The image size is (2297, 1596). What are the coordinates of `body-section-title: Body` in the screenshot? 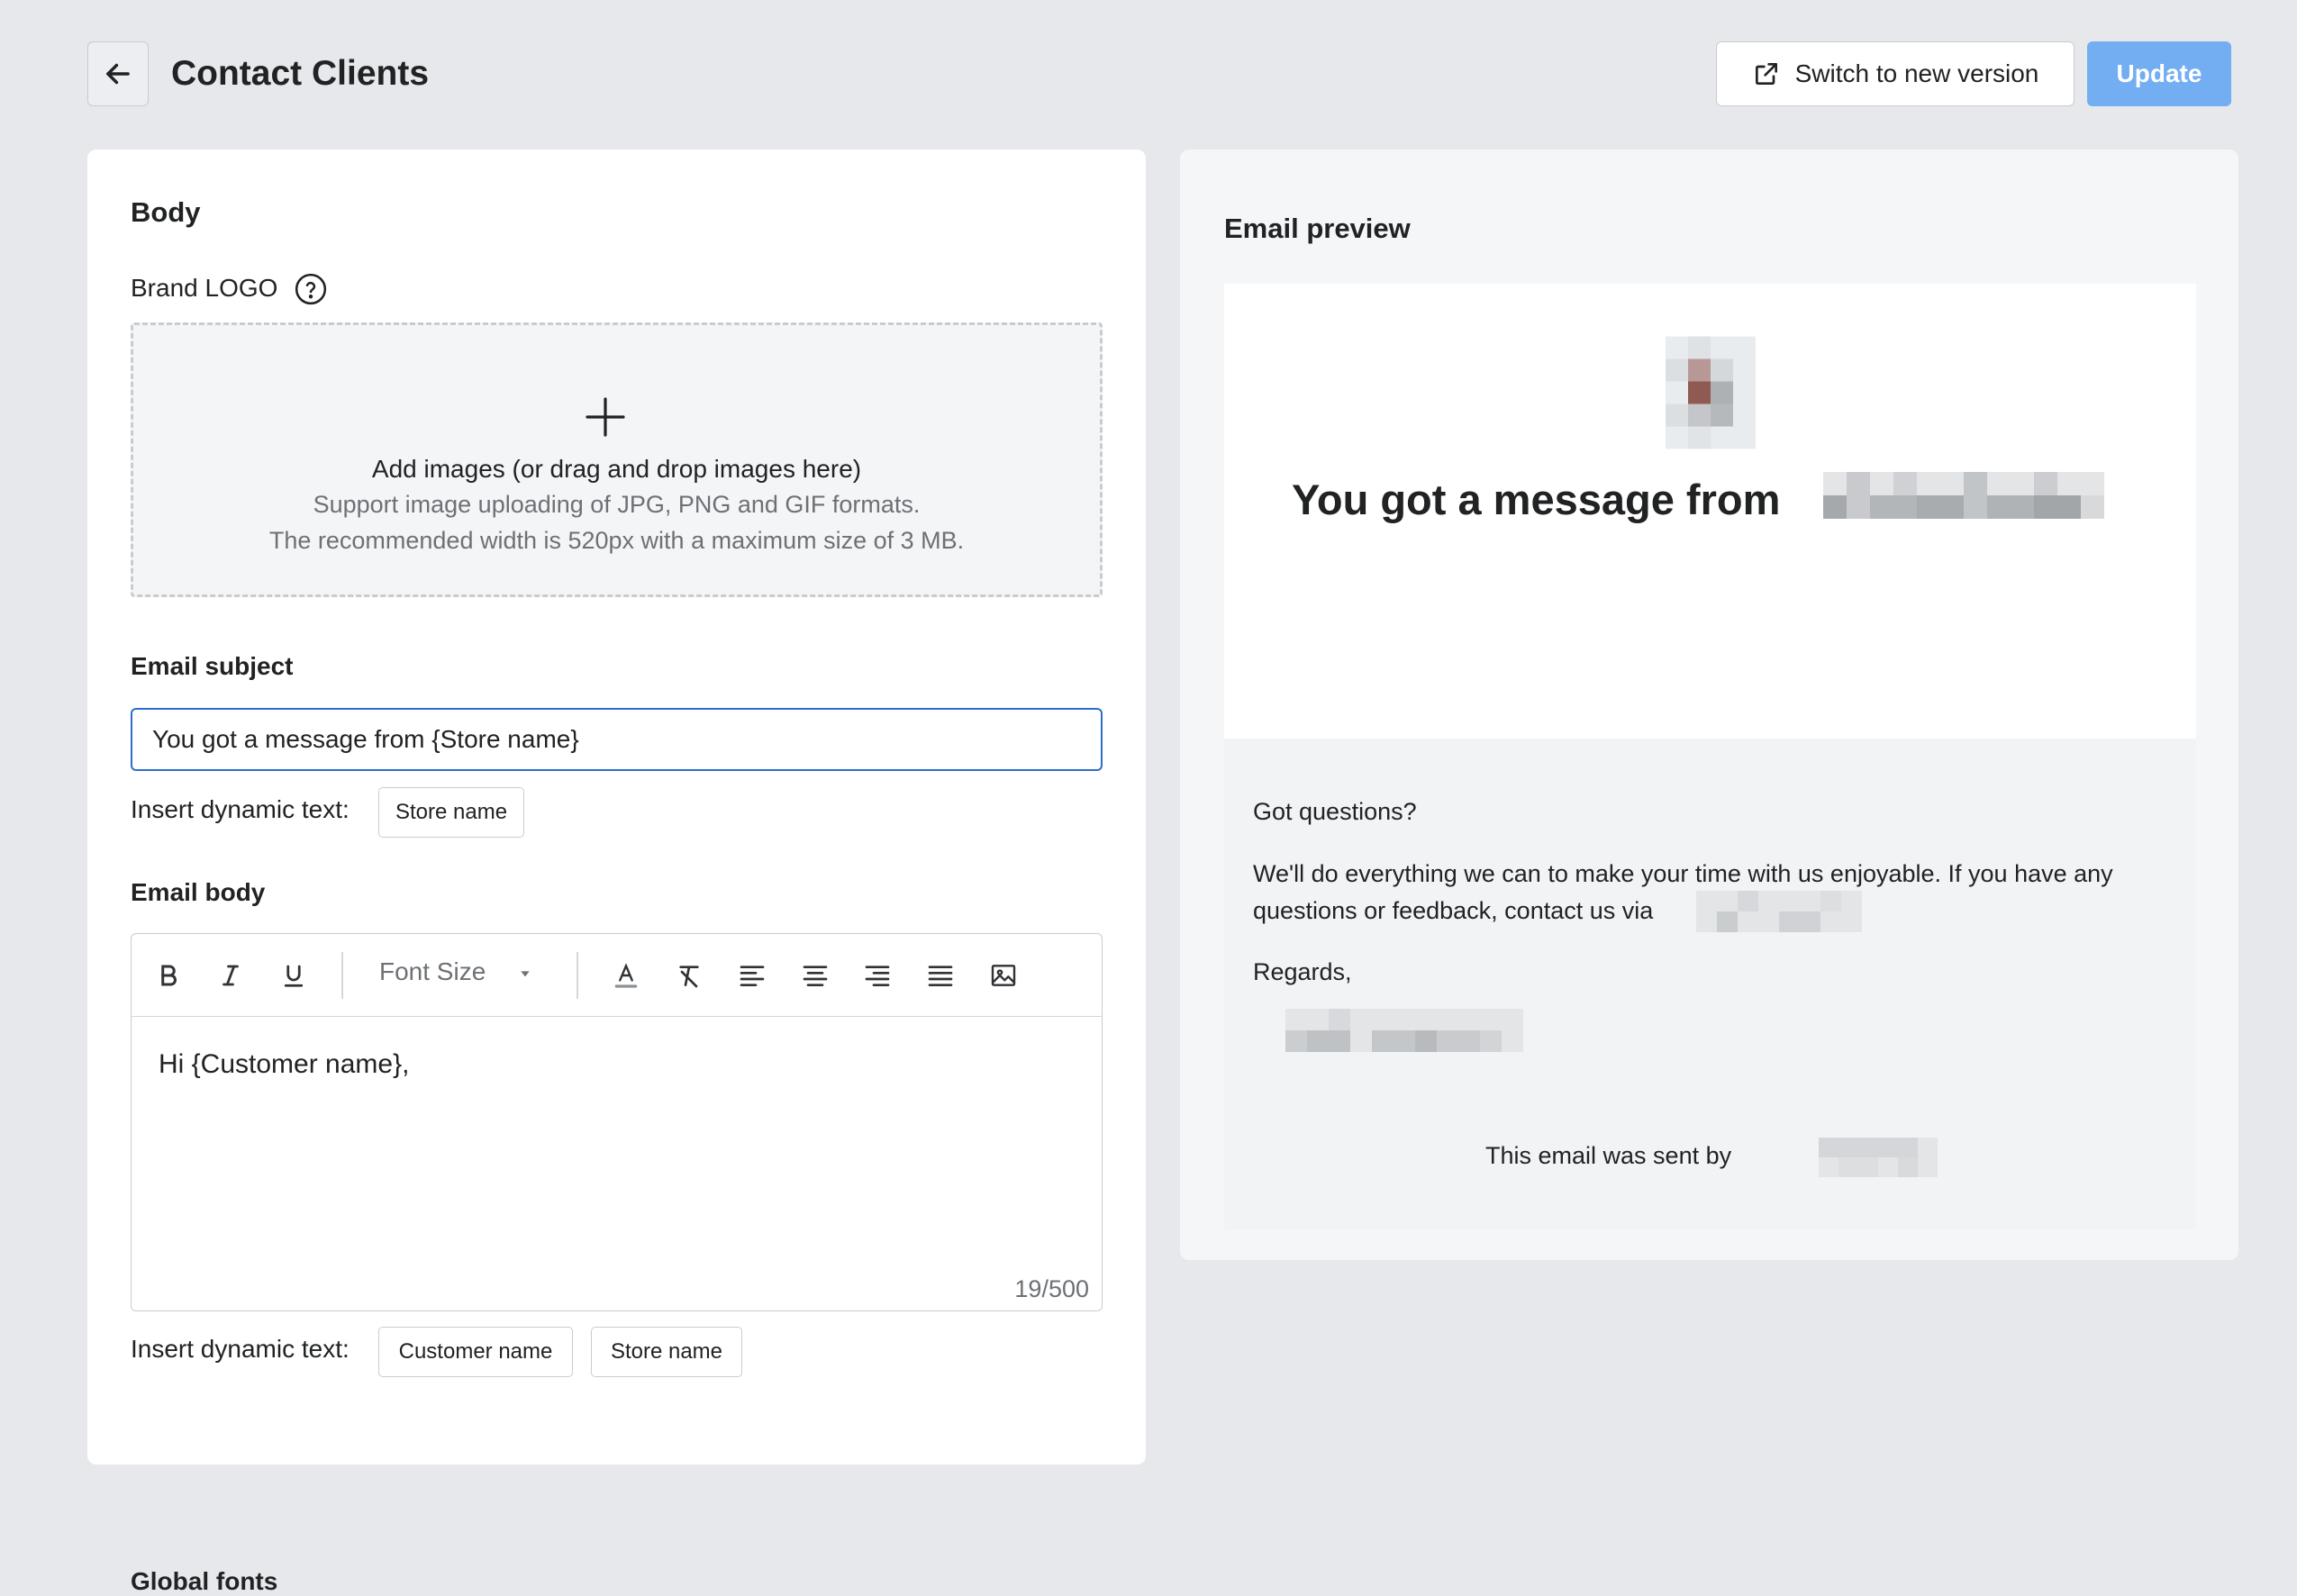 It's located at (166, 212).